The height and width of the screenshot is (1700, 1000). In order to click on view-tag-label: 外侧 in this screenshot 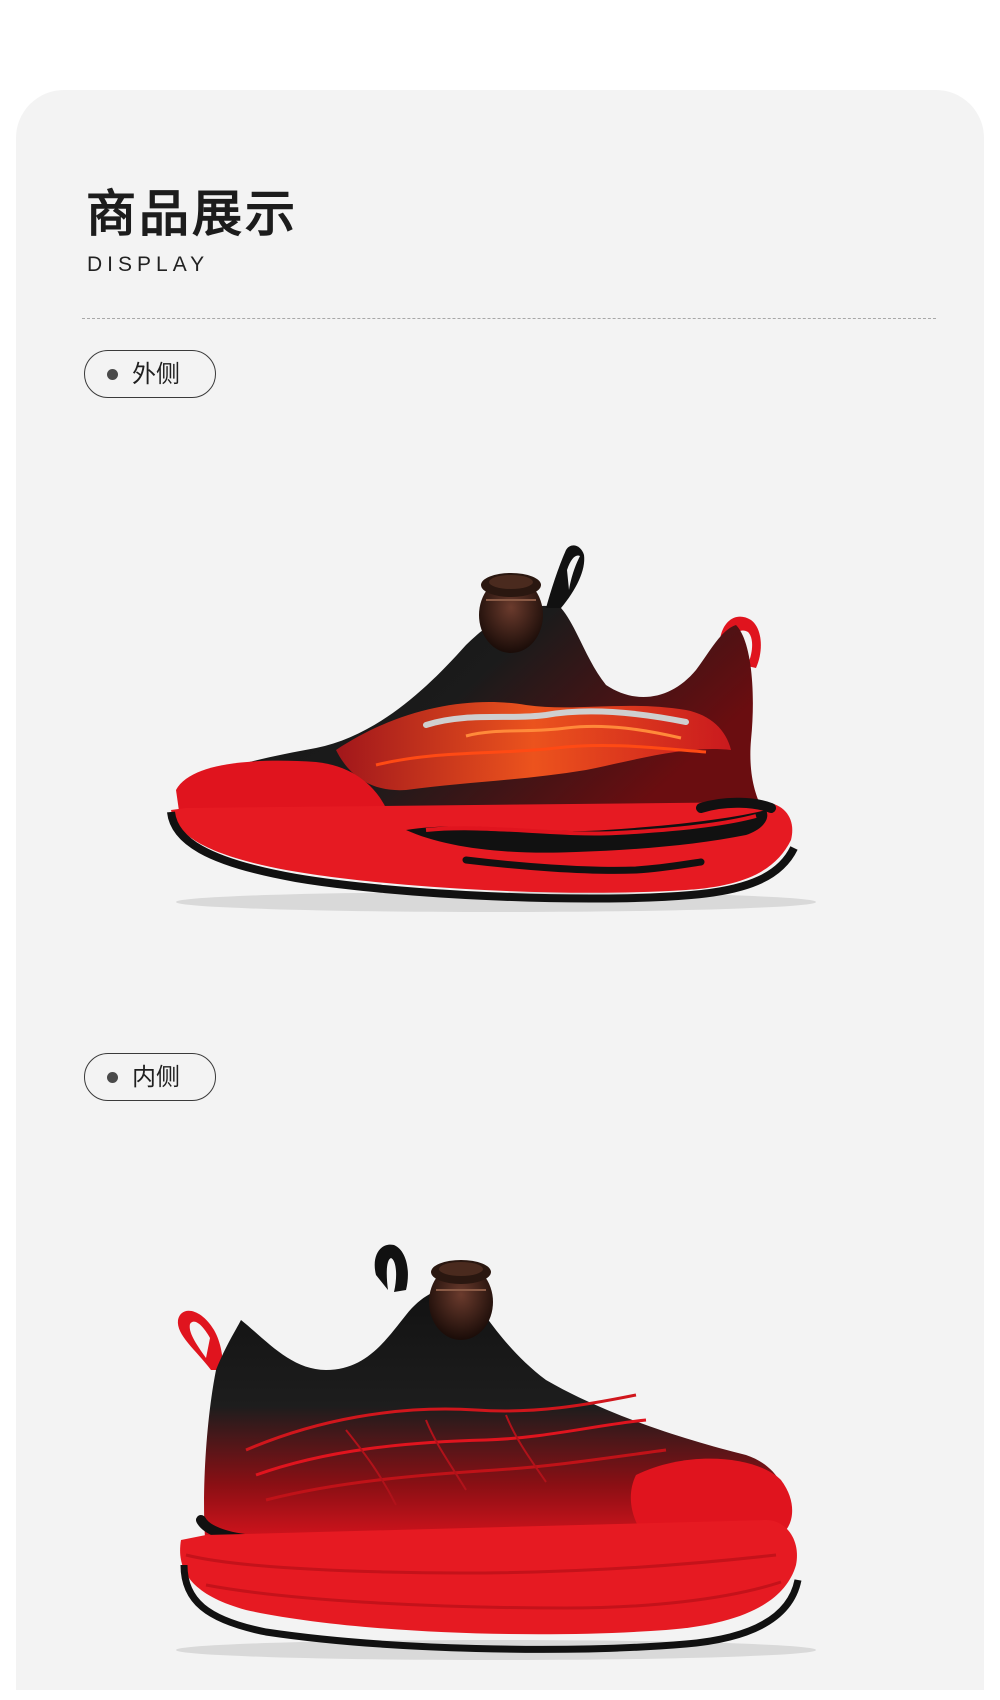, I will do `click(156, 374)`.